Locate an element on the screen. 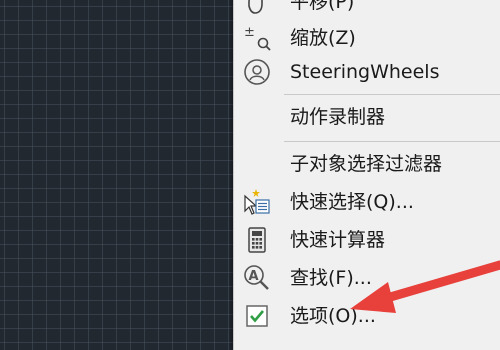 The width and height of the screenshot is (500, 350). steering-wheel-icon is located at coordinates (257, 72).